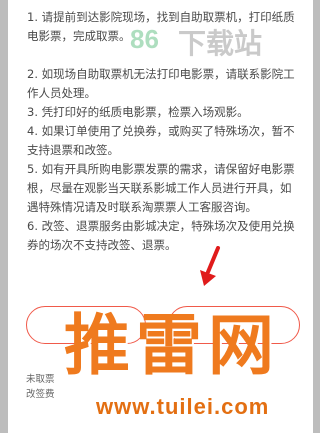  Describe the element at coordinates (161, 235) in the screenshot. I see `notice-item-6: 6. 改签、退票服务由影城决定，特殊场次及使用兑换券的场次不支持改签、退票。` at that location.